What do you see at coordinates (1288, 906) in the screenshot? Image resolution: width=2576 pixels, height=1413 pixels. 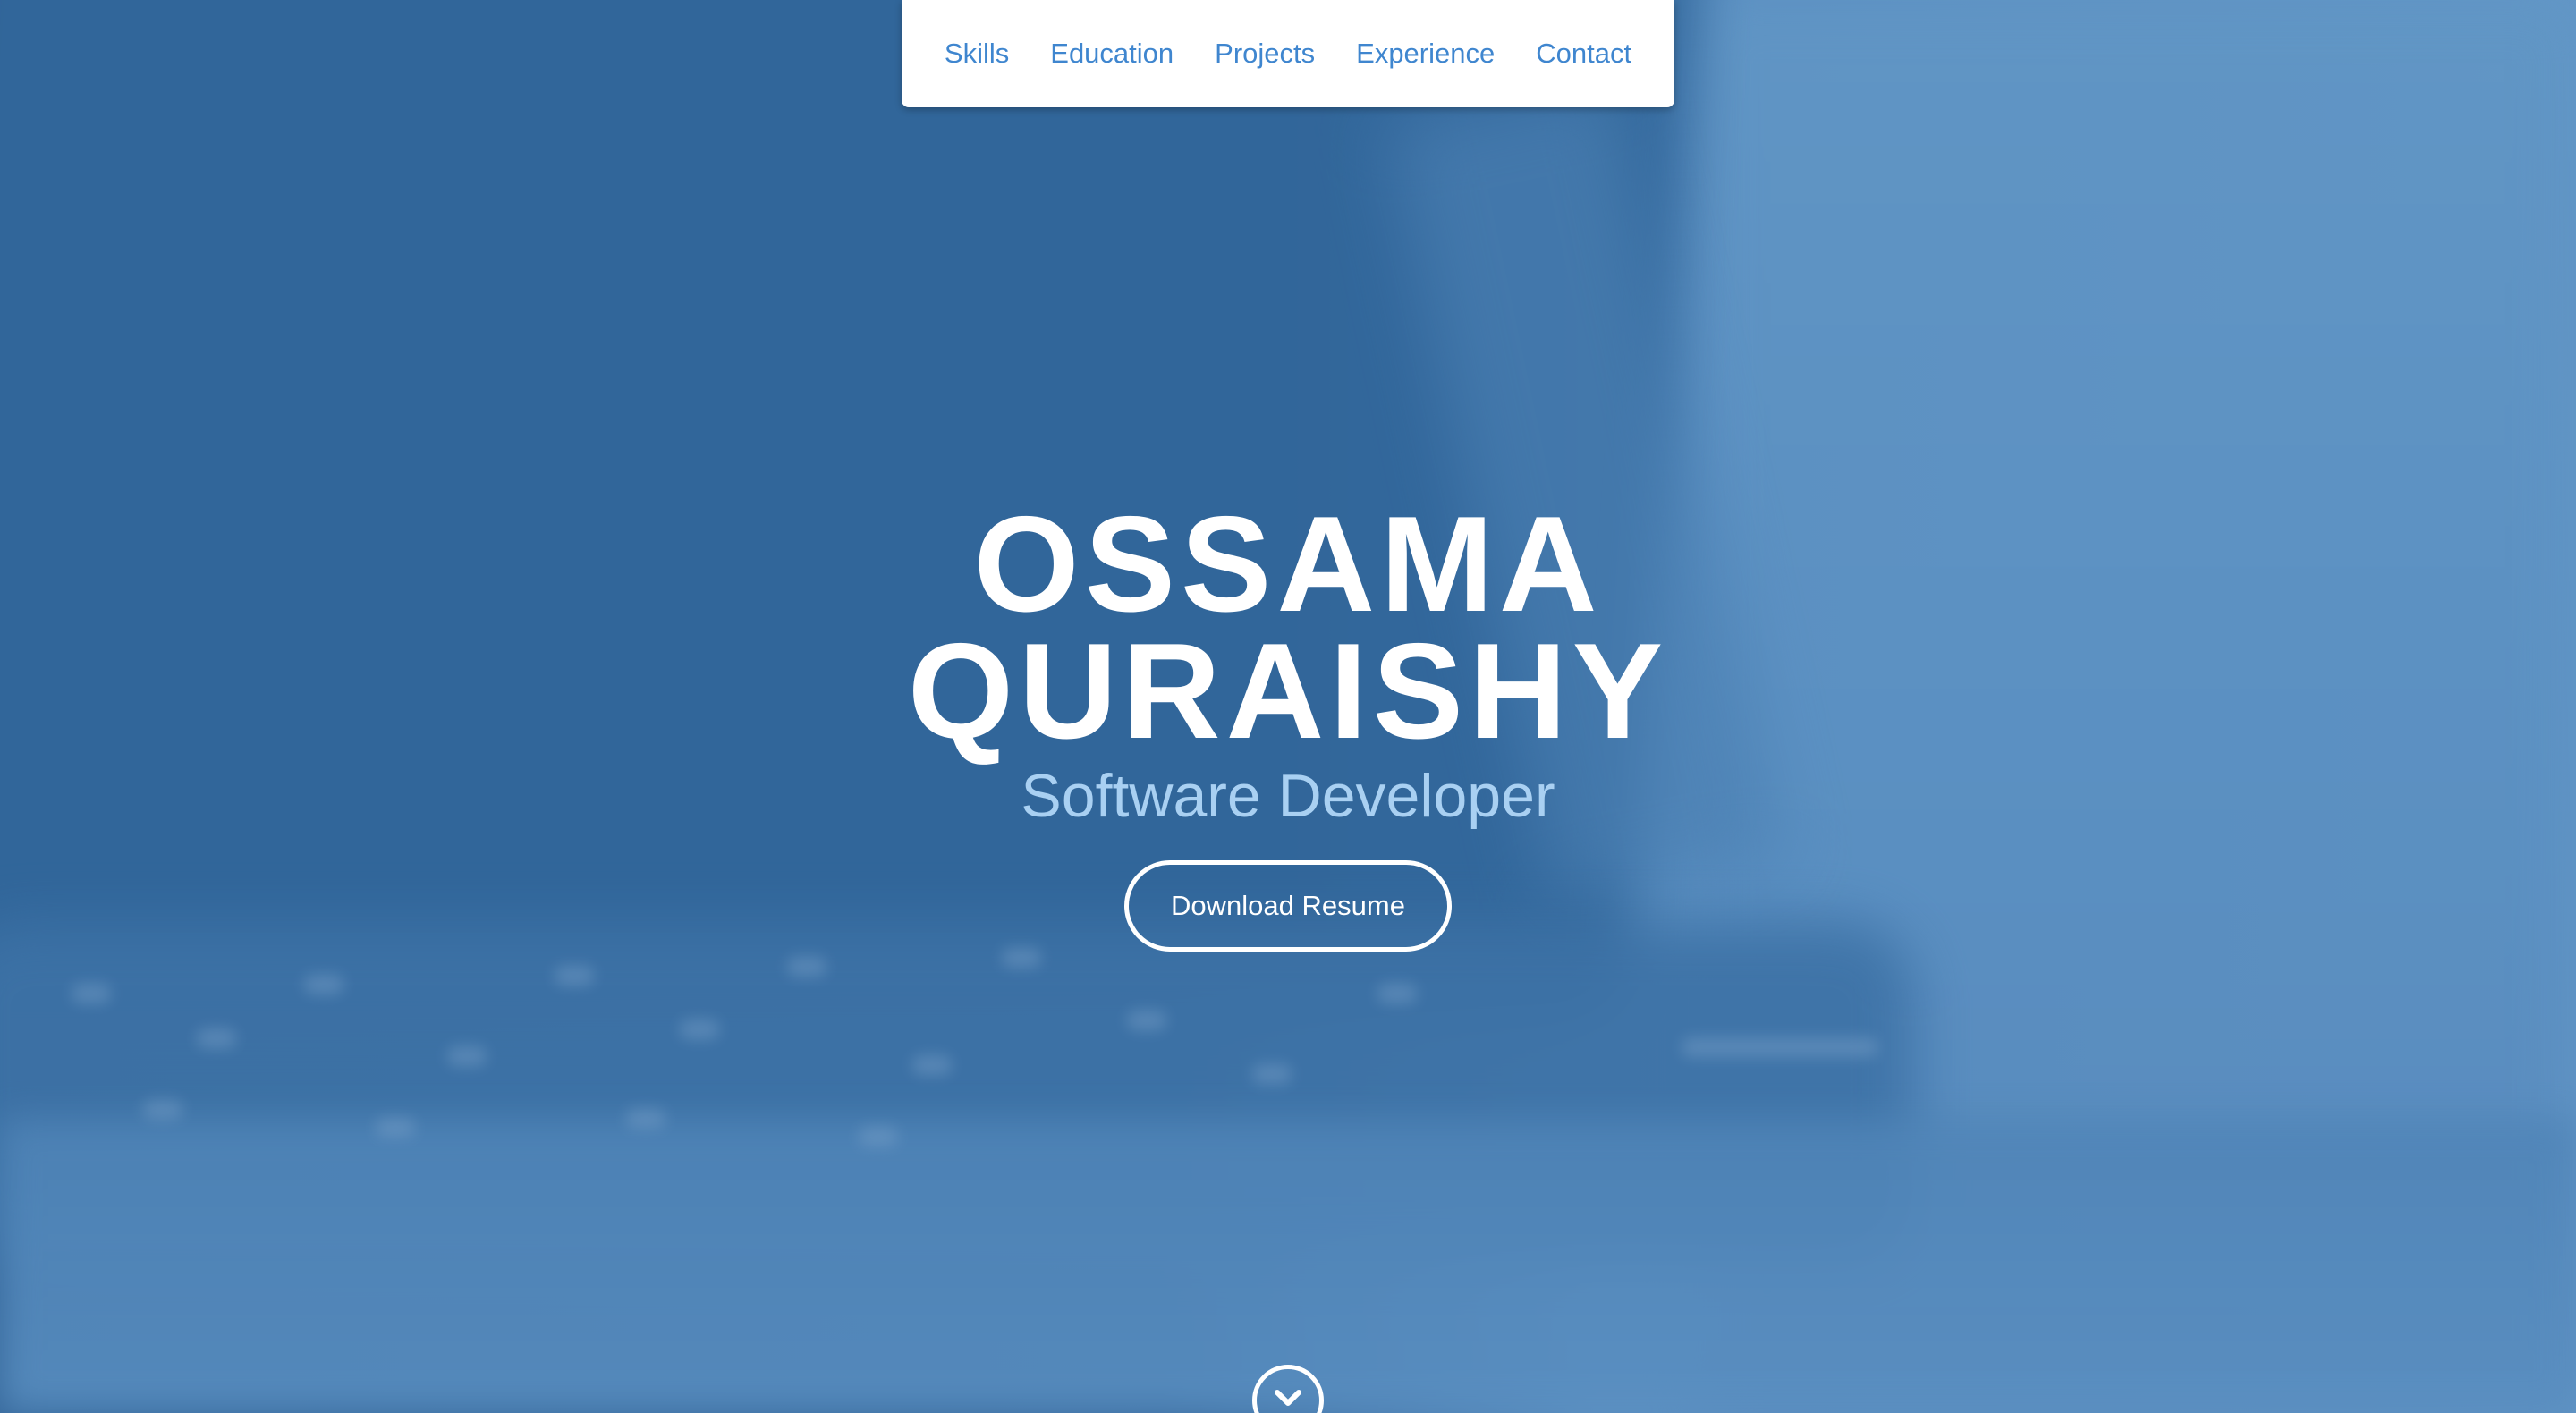 I see `download-resume-button: Download Resume` at bounding box center [1288, 906].